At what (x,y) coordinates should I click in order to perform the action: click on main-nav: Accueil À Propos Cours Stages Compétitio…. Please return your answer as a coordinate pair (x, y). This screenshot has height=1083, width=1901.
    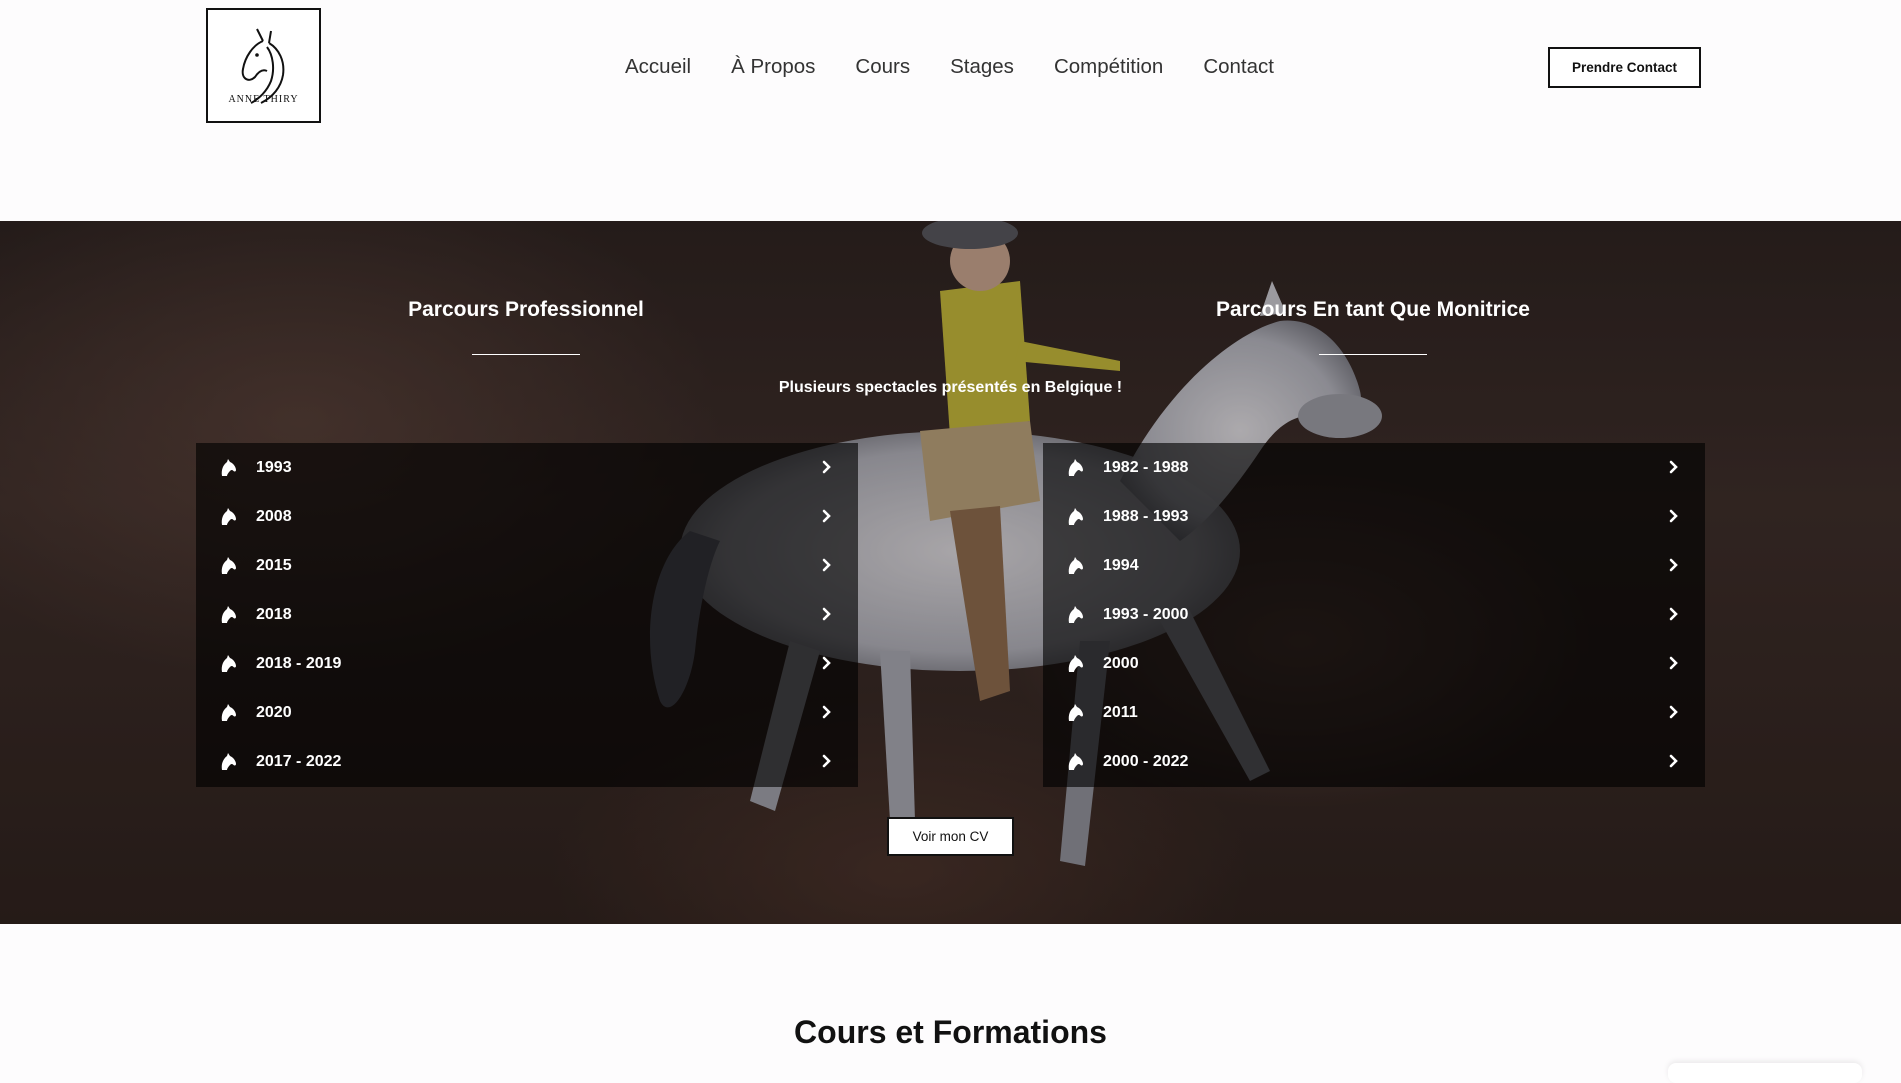
    Looking at the image, I should click on (949, 67).